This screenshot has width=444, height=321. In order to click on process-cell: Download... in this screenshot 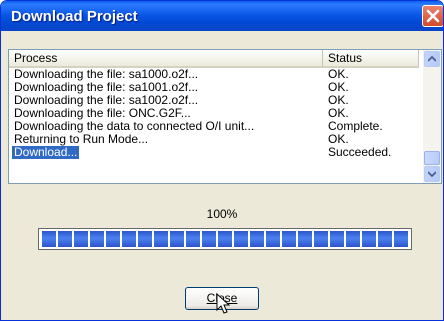, I will do `click(46, 152)`.